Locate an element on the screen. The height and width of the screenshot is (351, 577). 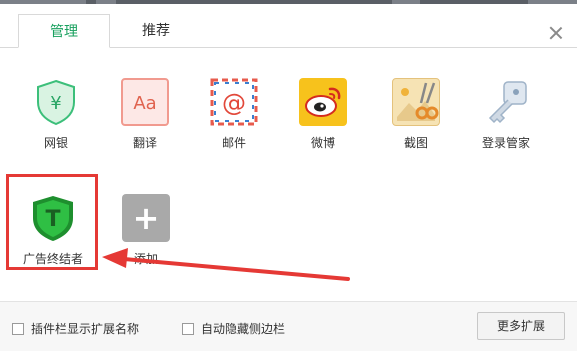
extension-translate: Aa 翻译 is located at coordinates (145, 114).